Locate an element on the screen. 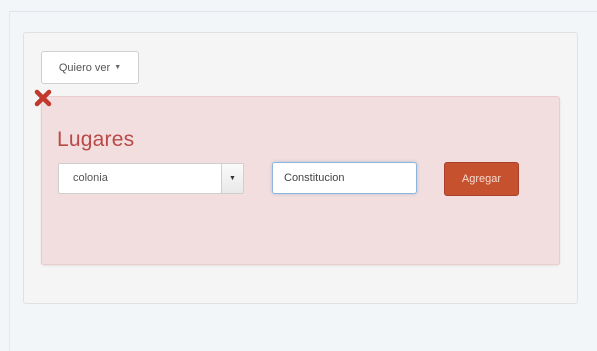  place-name-input is located at coordinates (344, 178).